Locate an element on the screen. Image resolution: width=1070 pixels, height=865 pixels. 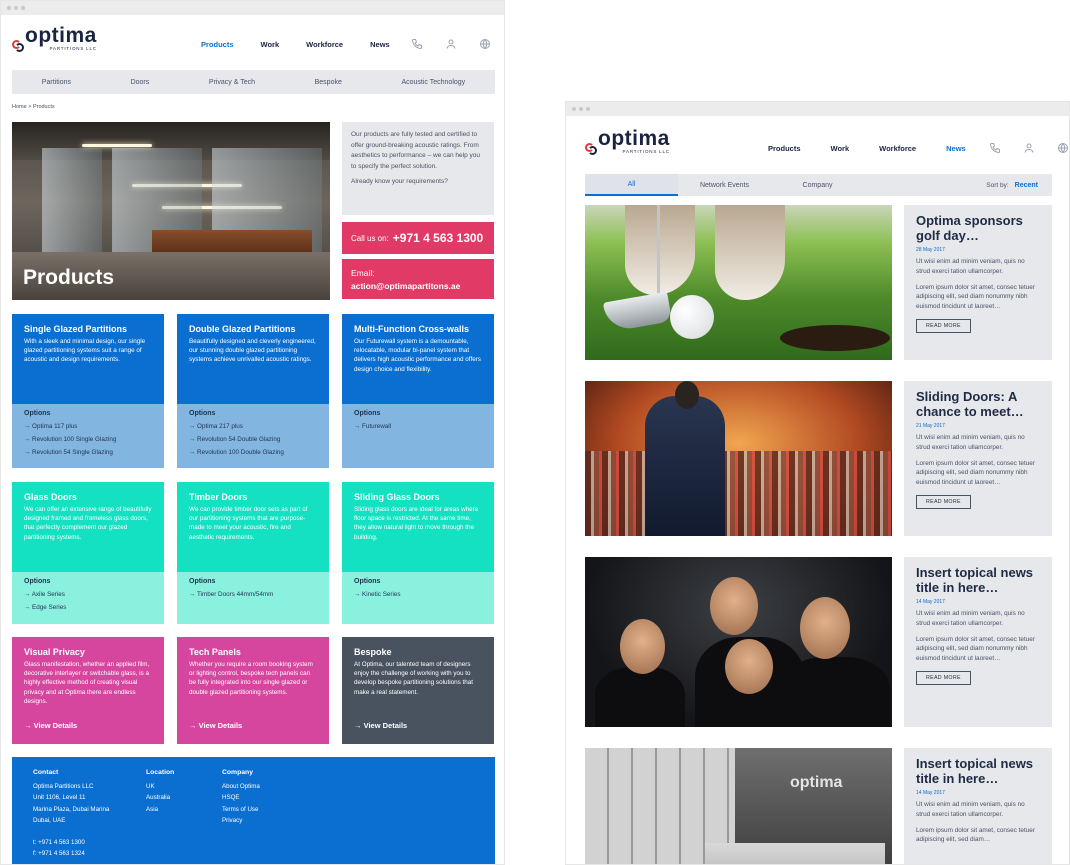
footer-link: UK is located at coordinates (160, 786).